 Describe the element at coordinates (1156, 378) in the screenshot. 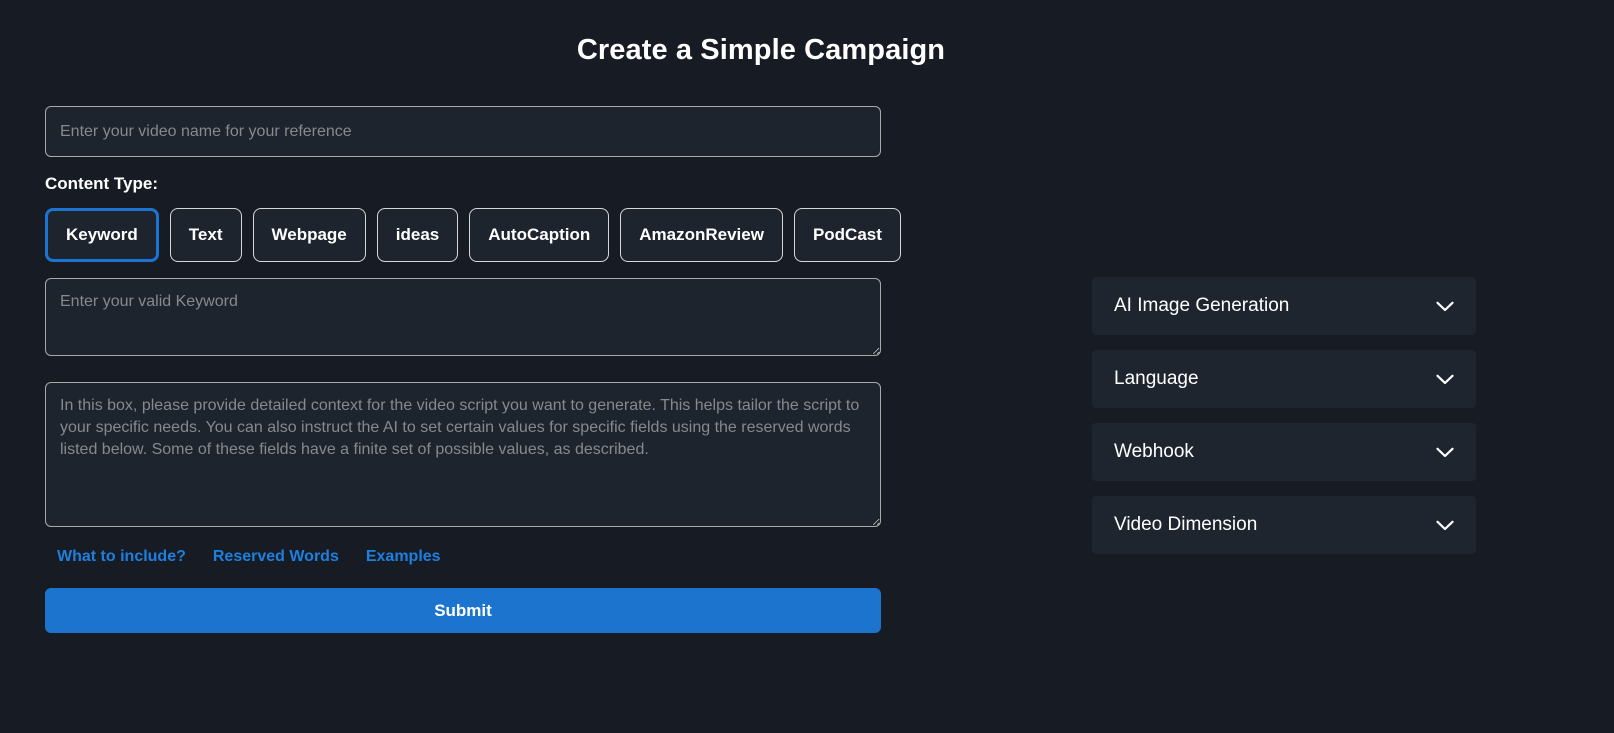

I see `accordion-label: Language` at that location.